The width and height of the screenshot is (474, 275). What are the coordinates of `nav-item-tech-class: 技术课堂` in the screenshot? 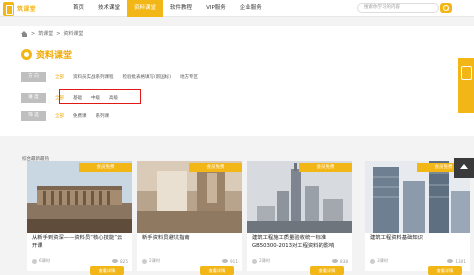 It's located at (109, 8).